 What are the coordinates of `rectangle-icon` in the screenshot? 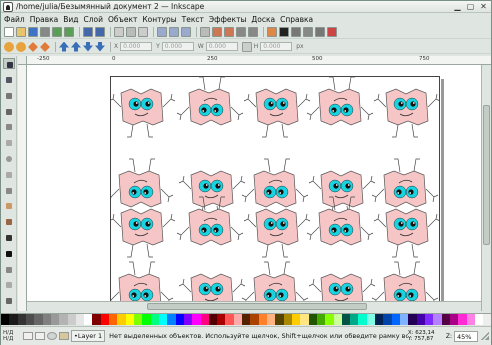 It's located at (9, 126).